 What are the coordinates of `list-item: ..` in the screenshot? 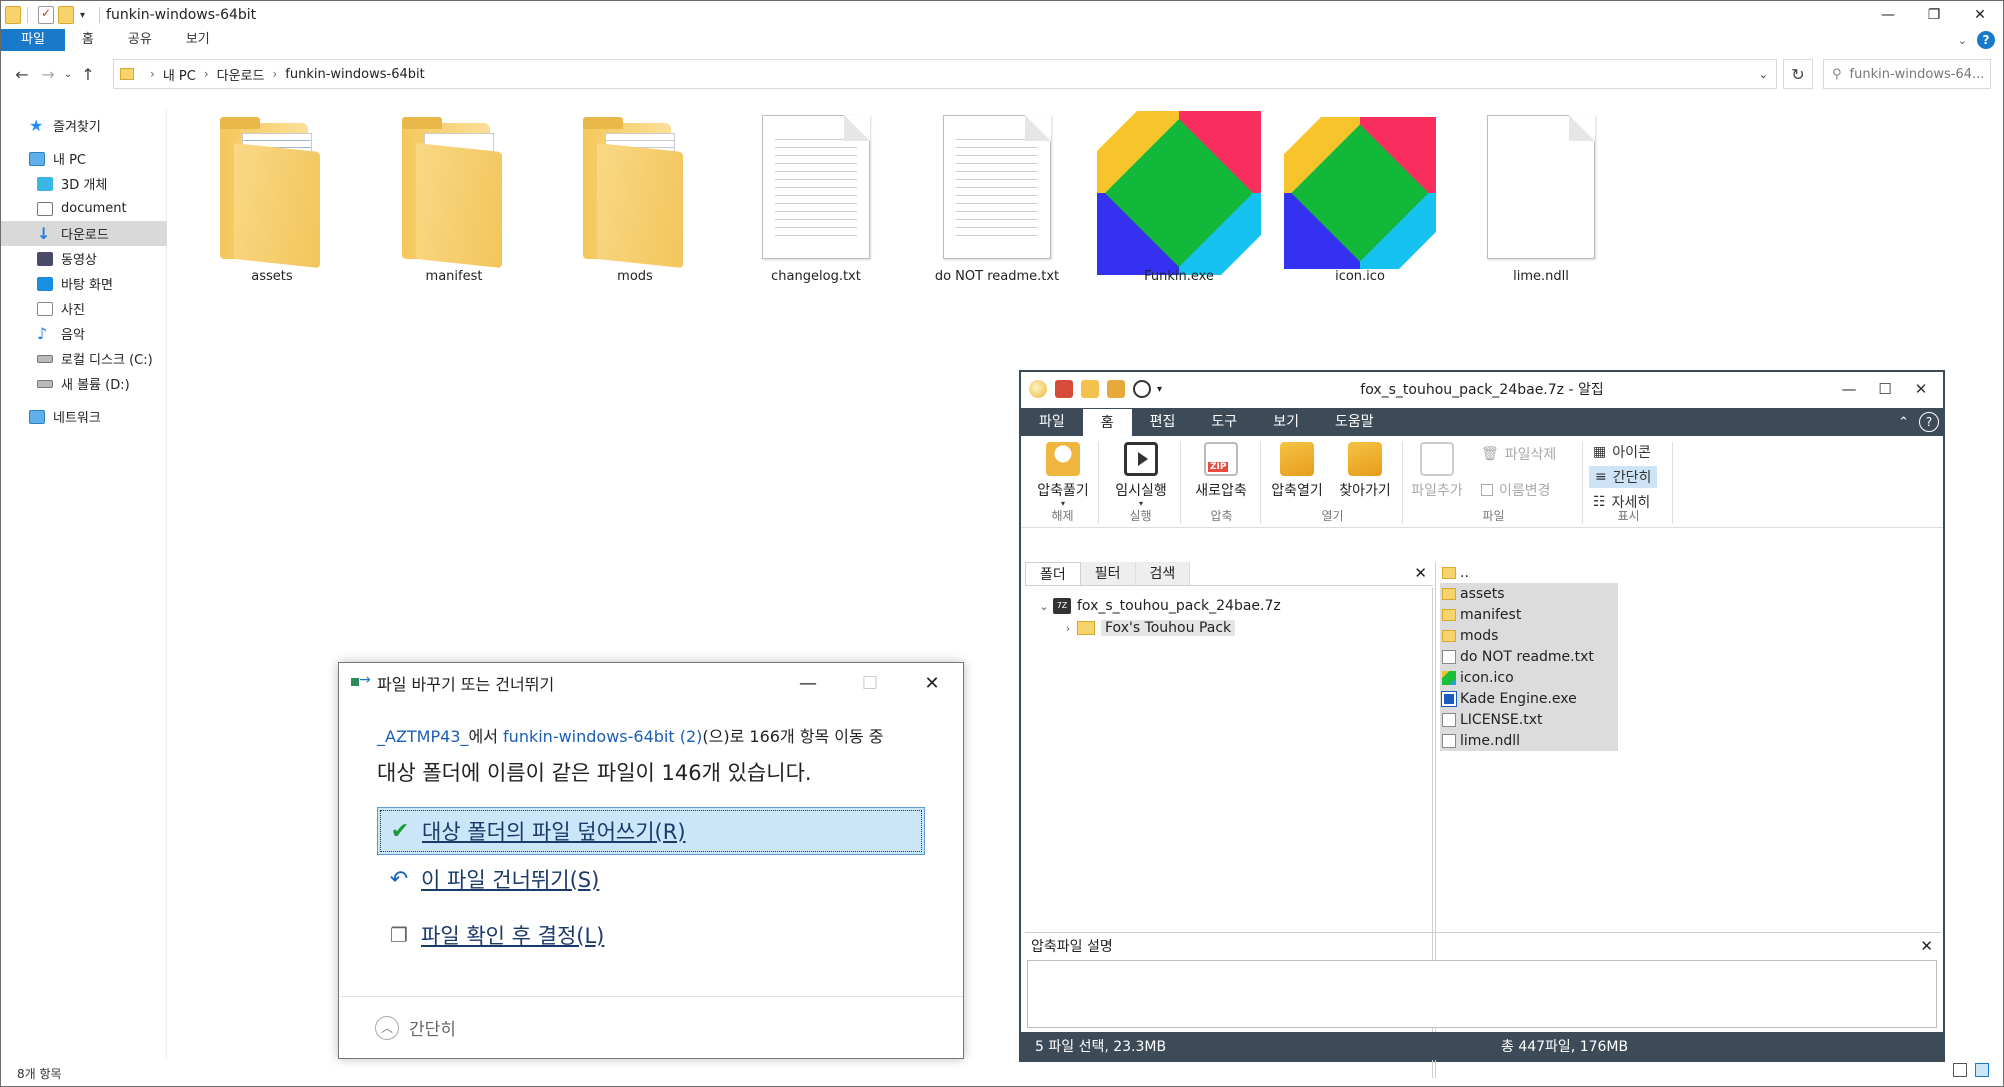 It's located at (1529, 572).